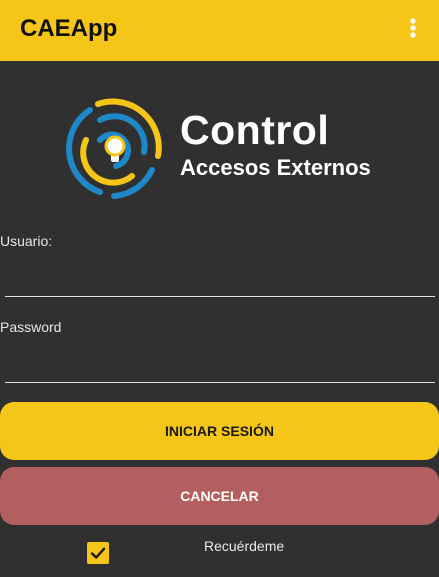 The width and height of the screenshot is (439, 577). Describe the element at coordinates (219, 30) in the screenshot. I see `app-bar: CAEApp` at that location.